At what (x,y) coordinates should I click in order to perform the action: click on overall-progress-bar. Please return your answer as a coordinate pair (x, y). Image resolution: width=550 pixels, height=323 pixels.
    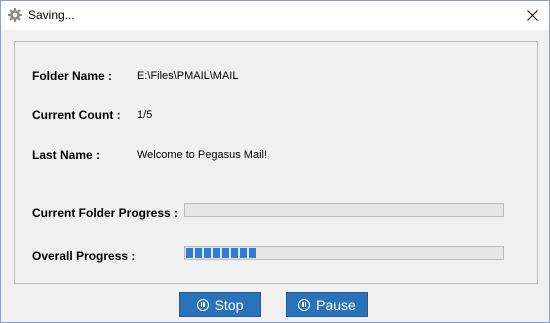
    Looking at the image, I should click on (344, 253).